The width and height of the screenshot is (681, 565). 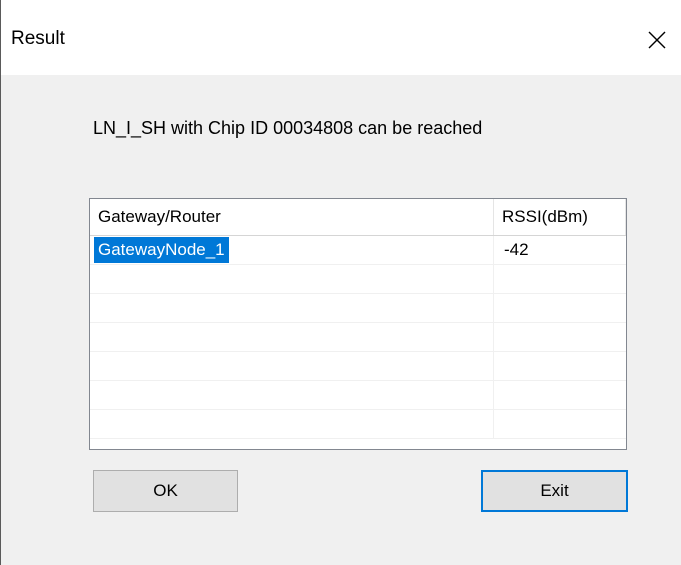 I want to click on window-title: Result, so click(x=38, y=38).